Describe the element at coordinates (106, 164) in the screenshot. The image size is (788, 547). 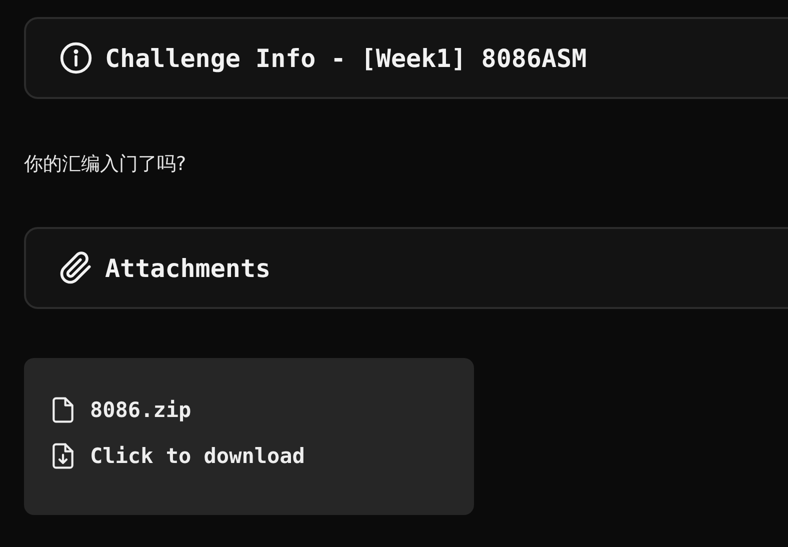
I see `challenge-description: 你的汇编入门了吗?` at that location.